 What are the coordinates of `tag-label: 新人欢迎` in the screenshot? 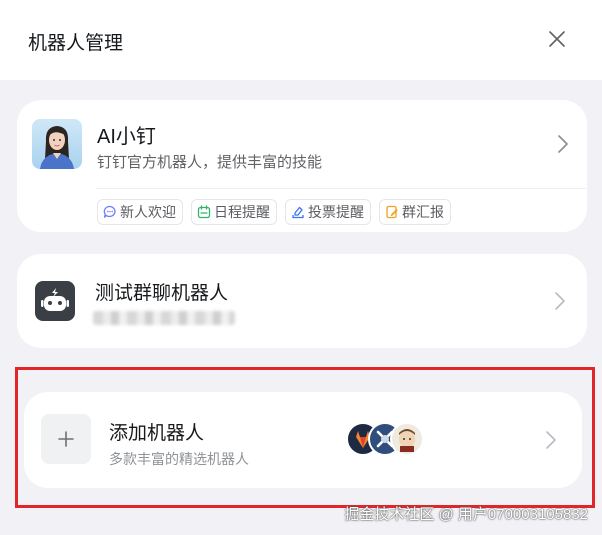 It's located at (148, 212).